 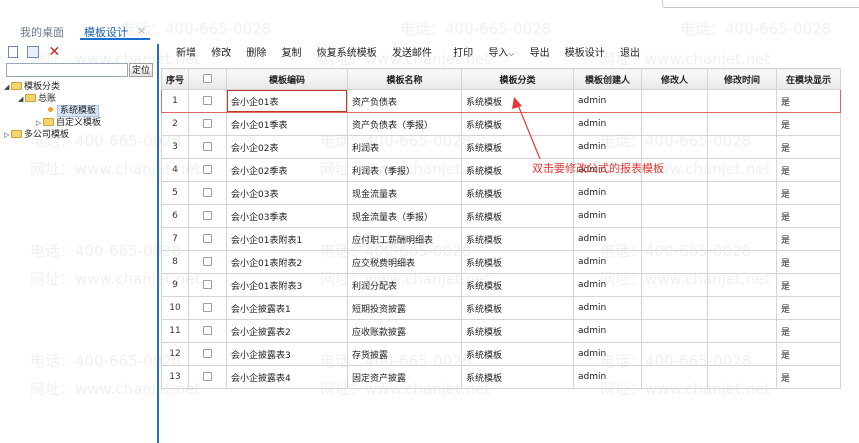 What do you see at coordinates (287, 308) in the screenshot?
I see `cell-code: 会小企披露表1` at bounding box center [287, 308].